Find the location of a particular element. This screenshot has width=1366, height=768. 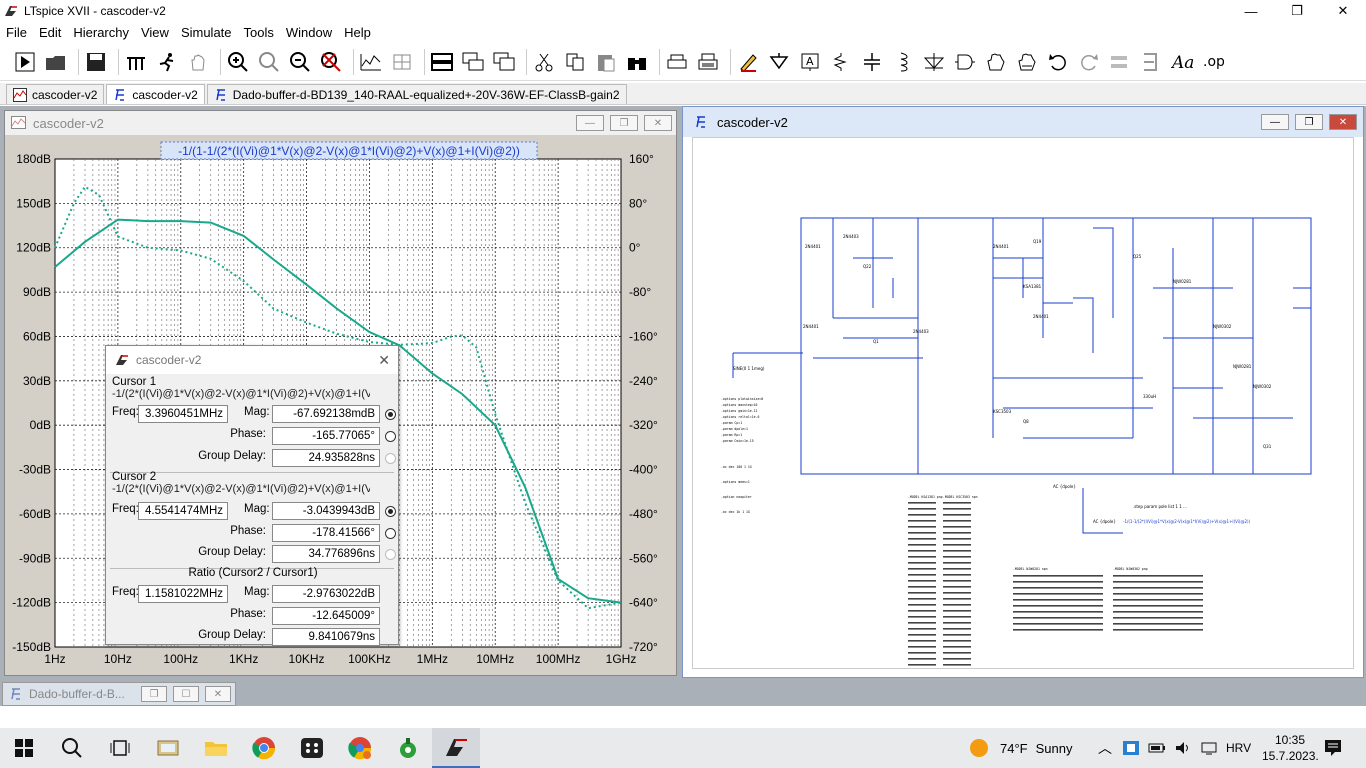

zoom-fit-icon is located at coordinates (269, 62).